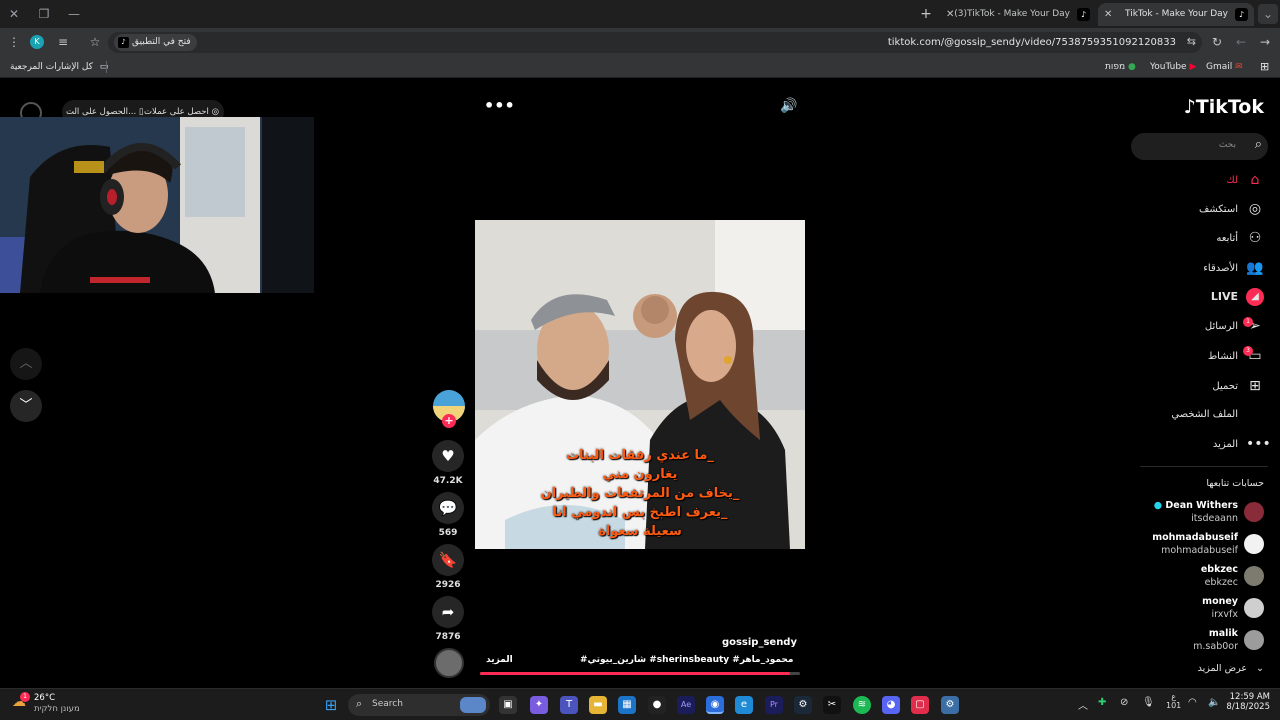 The width and height of the screenshot is (1280, 720). What do you see at coordinates (832, 705) in the screenshot?
I see `capcut-icon: ✂` at bounding box center [832, 705].